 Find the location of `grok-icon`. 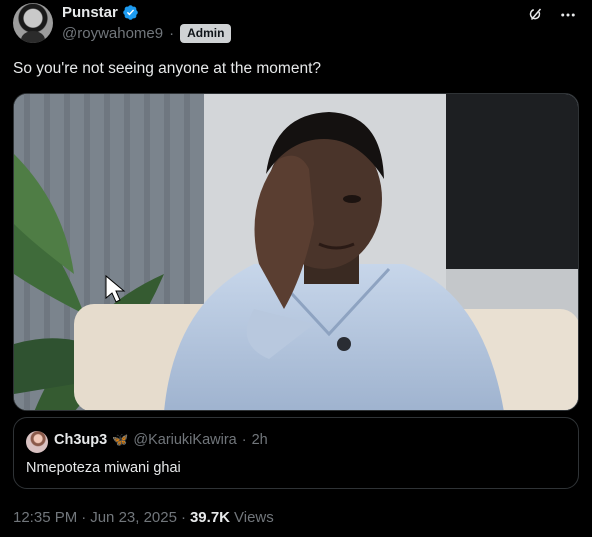

grok-icon is located at coordinates (536, 15).